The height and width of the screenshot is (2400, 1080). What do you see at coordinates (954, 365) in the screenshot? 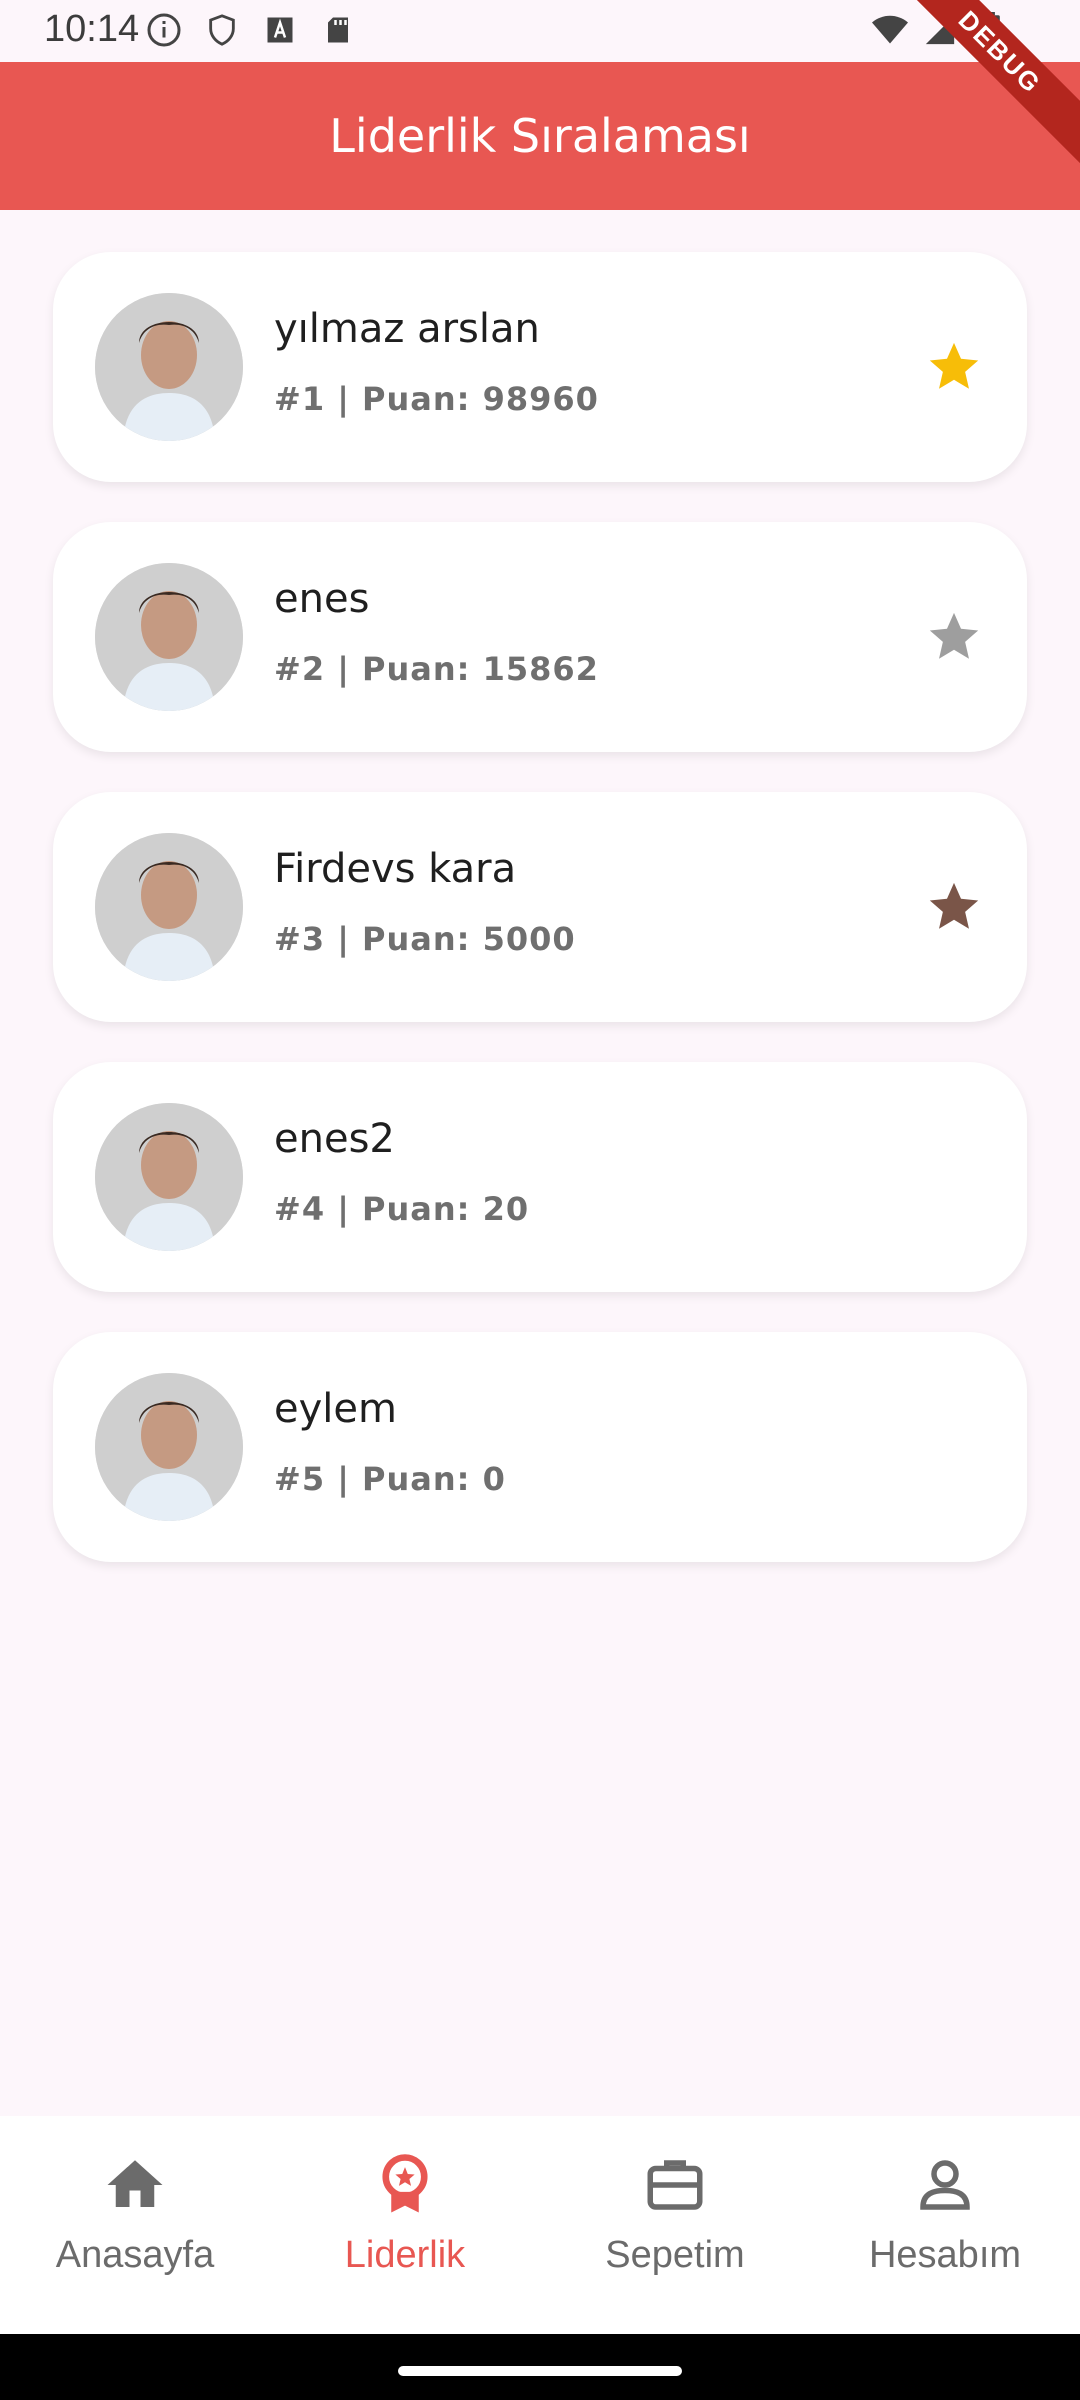
I see `gold-star-icon` at bounding box center [954, 365].